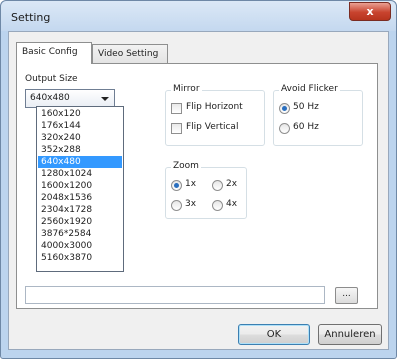  Describe the element at coordinates (105, 99) in the screenshot. I see `chevron-down-icon` at that location.